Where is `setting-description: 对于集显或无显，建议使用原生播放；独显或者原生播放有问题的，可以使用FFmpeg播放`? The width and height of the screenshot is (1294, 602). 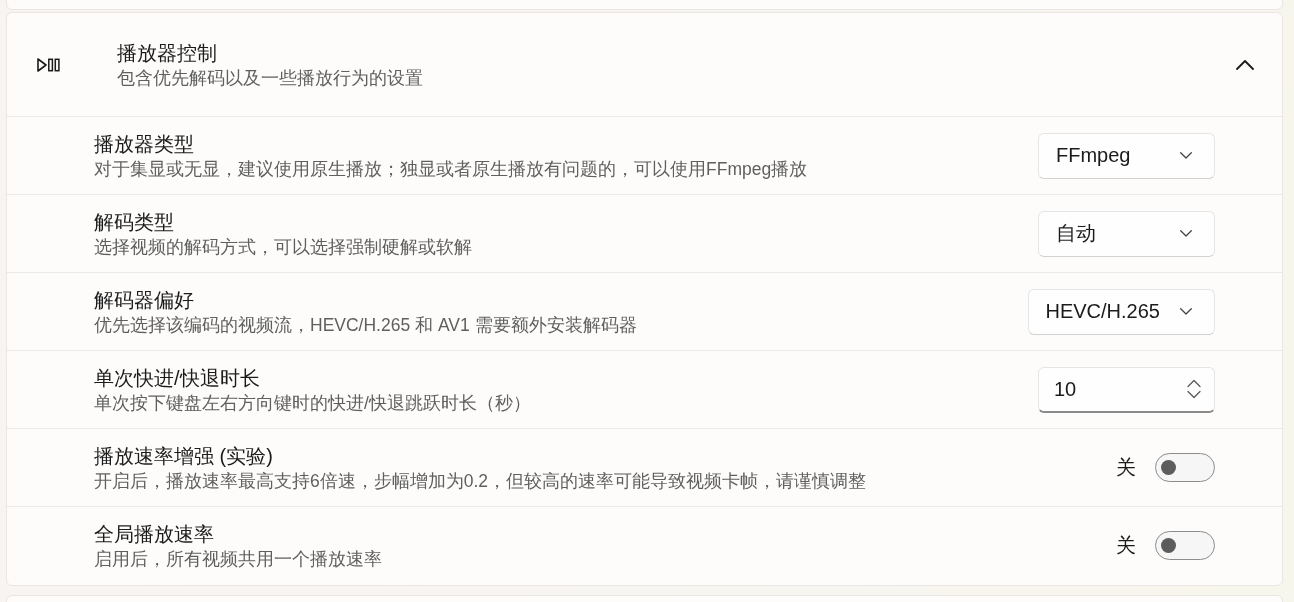
setting-description: 对于集显或无显，建议使用原生播放；独显或者原生播放有问题的，可以使用FFmpeg播放 is located at coordinates (451, 169).